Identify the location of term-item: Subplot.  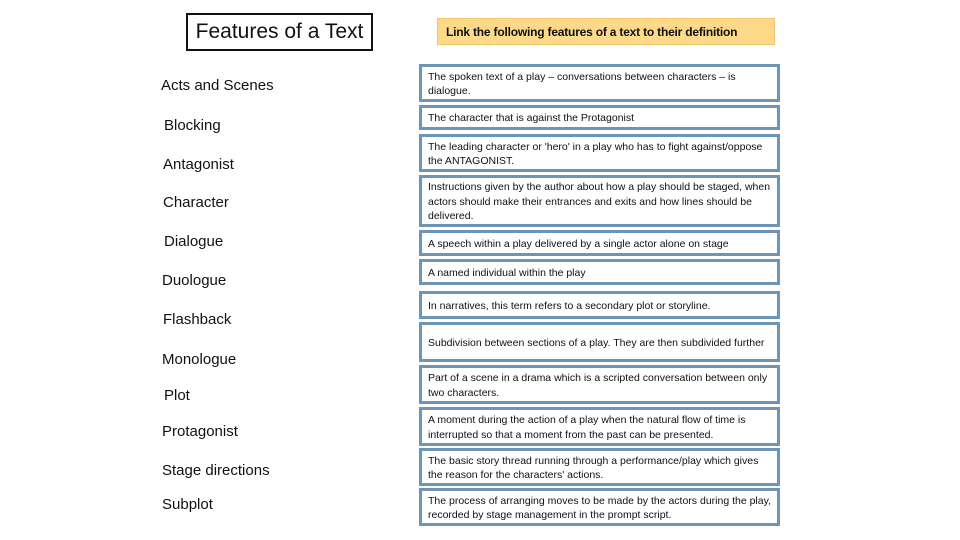
(187, 504).